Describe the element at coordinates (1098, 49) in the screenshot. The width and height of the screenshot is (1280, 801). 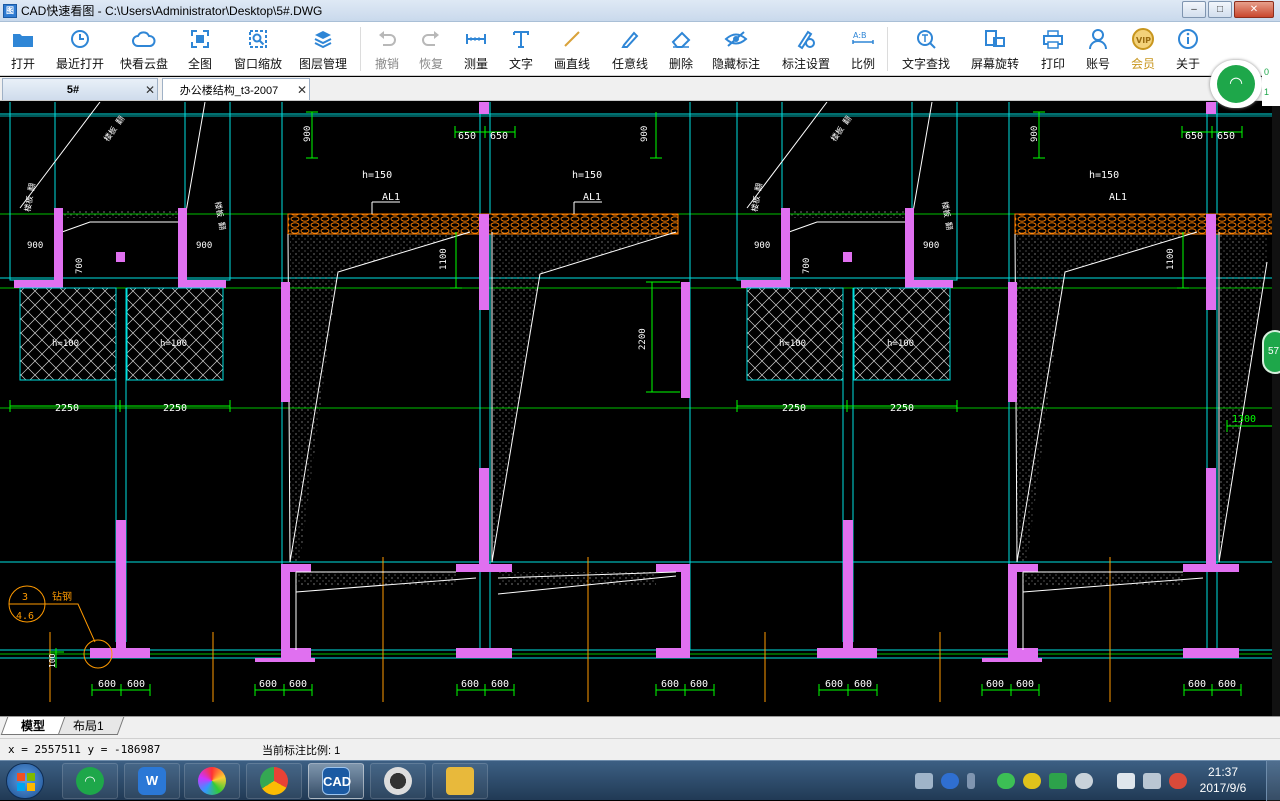
I see `account-button: 账号` at that location.